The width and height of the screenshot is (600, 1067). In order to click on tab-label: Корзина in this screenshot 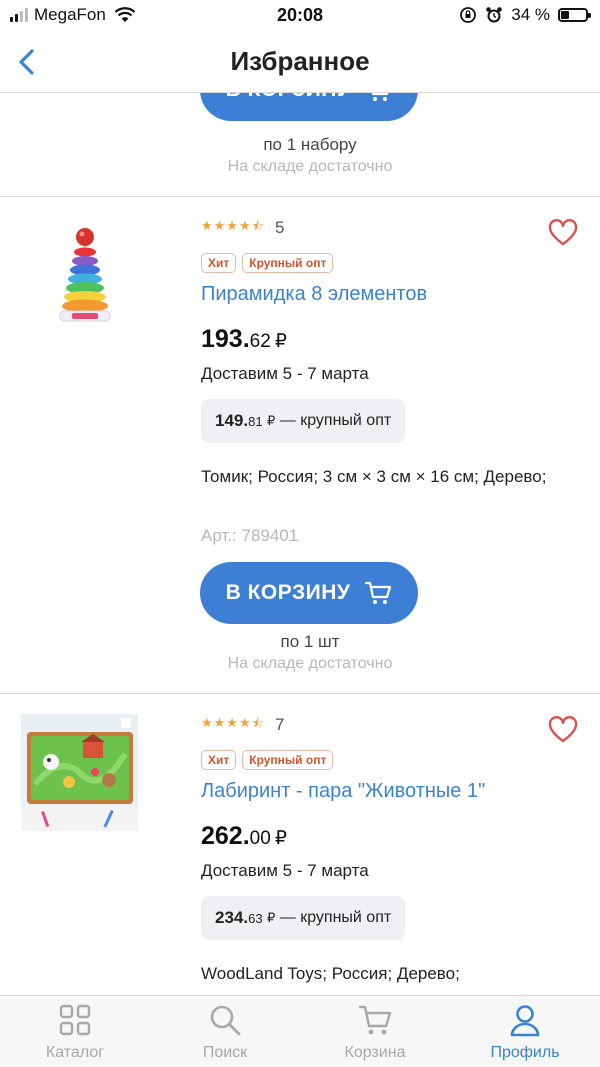, I will do `click(375, 1052)`.